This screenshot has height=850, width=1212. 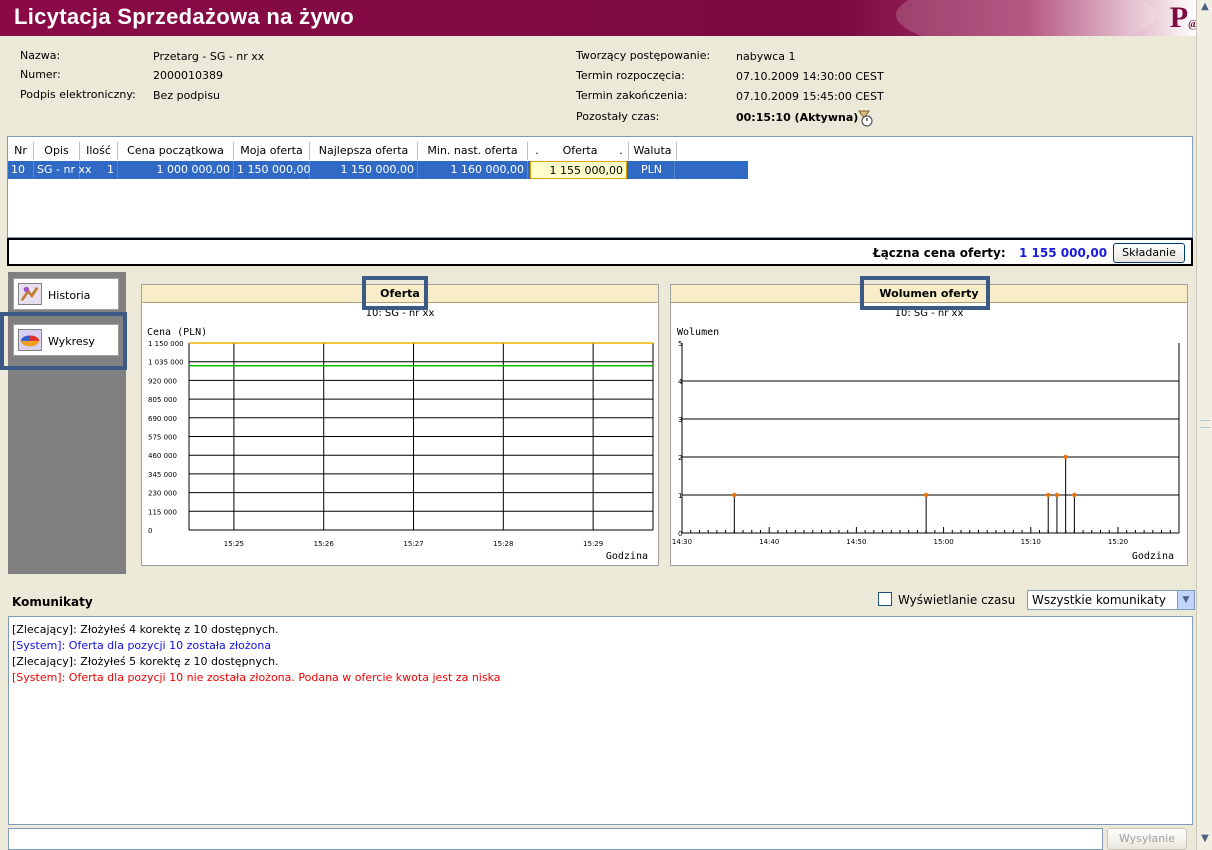 What do you see at coordinates (621, 151) in the screenshot?
I see `col-sep-right: .` at bounding box center [621, 151].